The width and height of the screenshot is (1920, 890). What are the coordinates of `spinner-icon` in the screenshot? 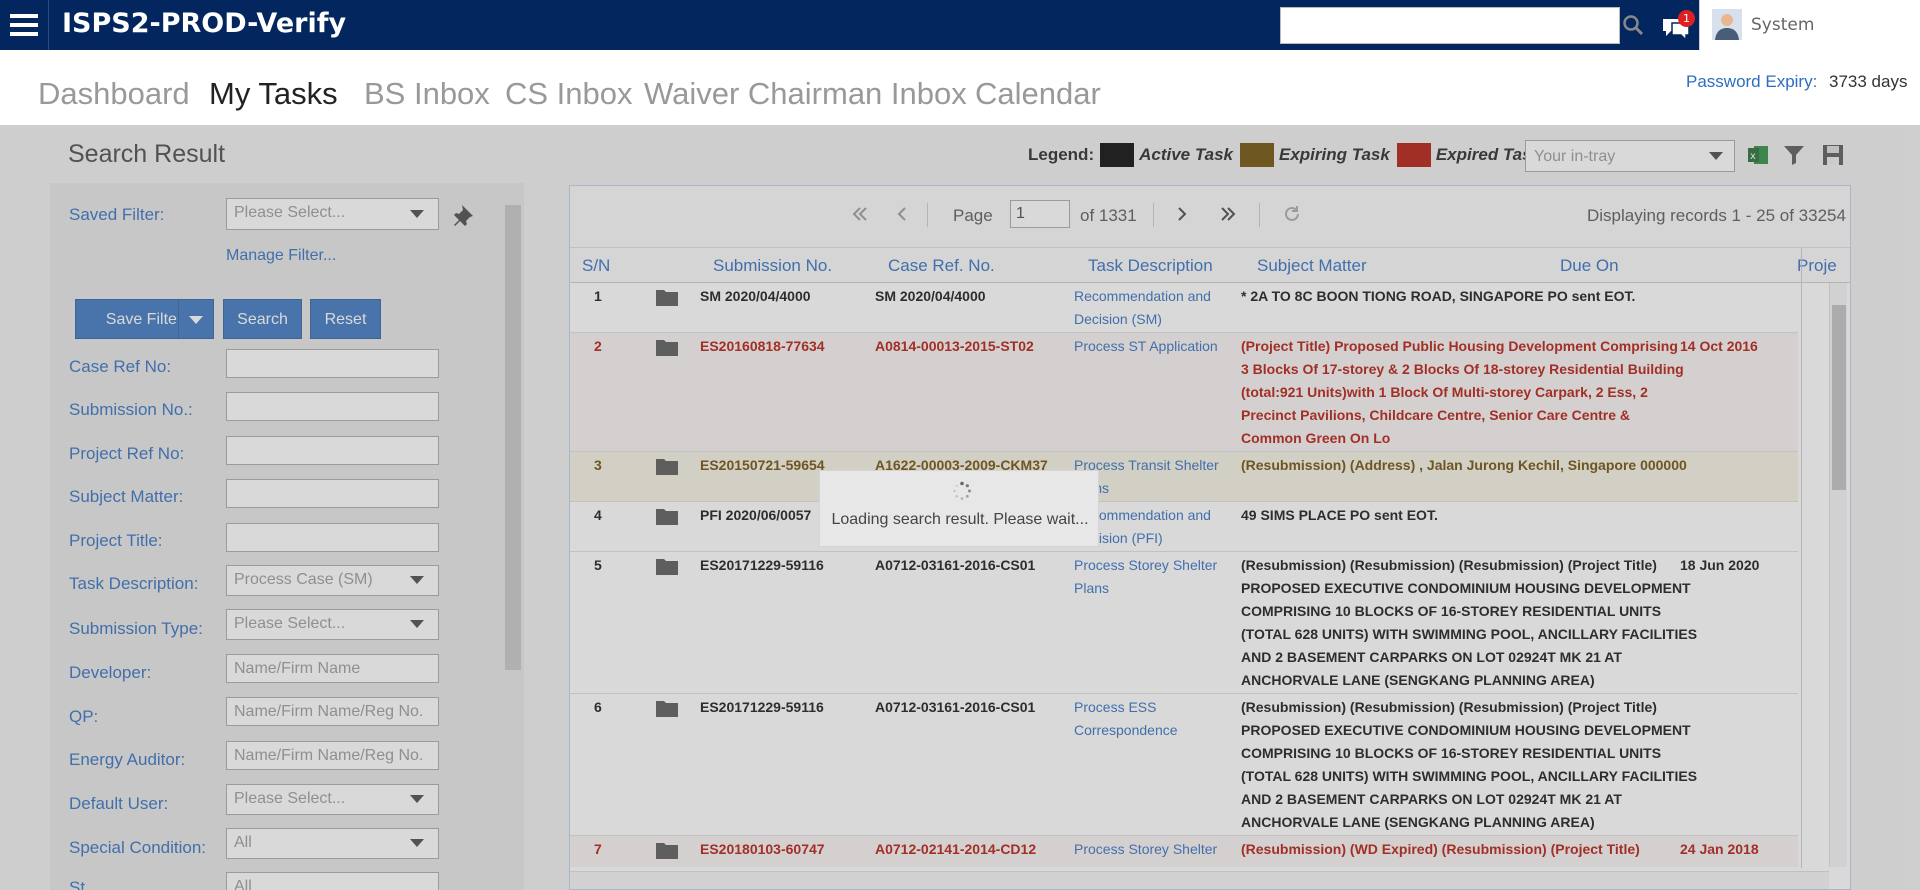 It's located at (962, 490).